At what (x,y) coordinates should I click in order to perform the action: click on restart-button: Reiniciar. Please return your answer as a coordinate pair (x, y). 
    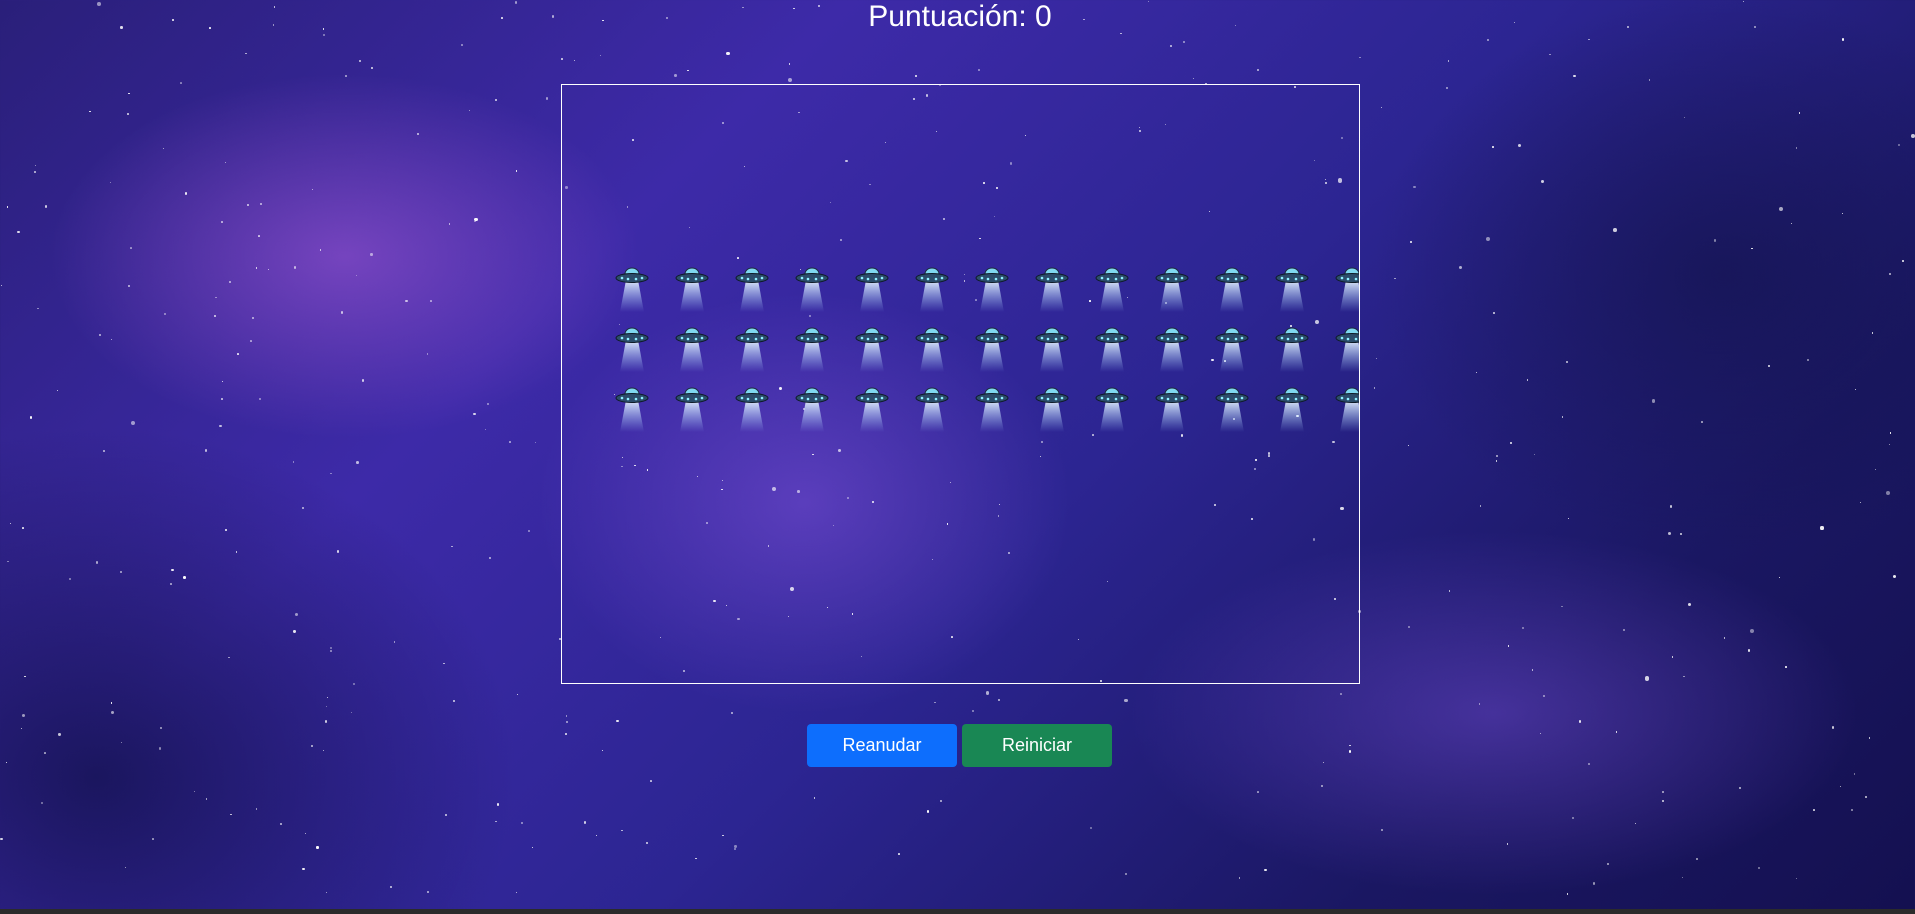
    Looking at the image, I should click on (1037, 745).